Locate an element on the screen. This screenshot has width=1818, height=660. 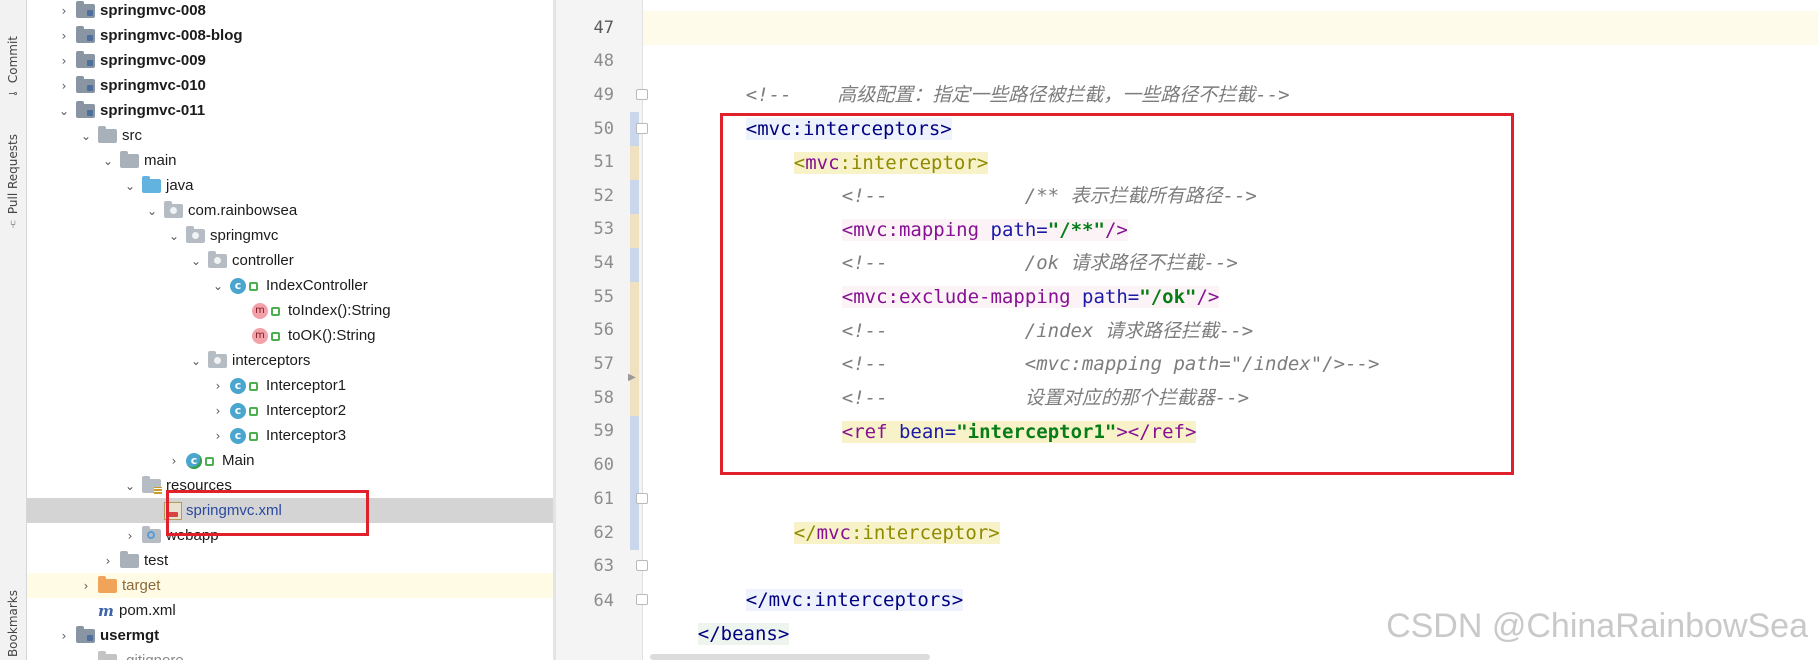
tree-row-springmvc-010: › springmvc-010 is located at coordinates (290, 85).